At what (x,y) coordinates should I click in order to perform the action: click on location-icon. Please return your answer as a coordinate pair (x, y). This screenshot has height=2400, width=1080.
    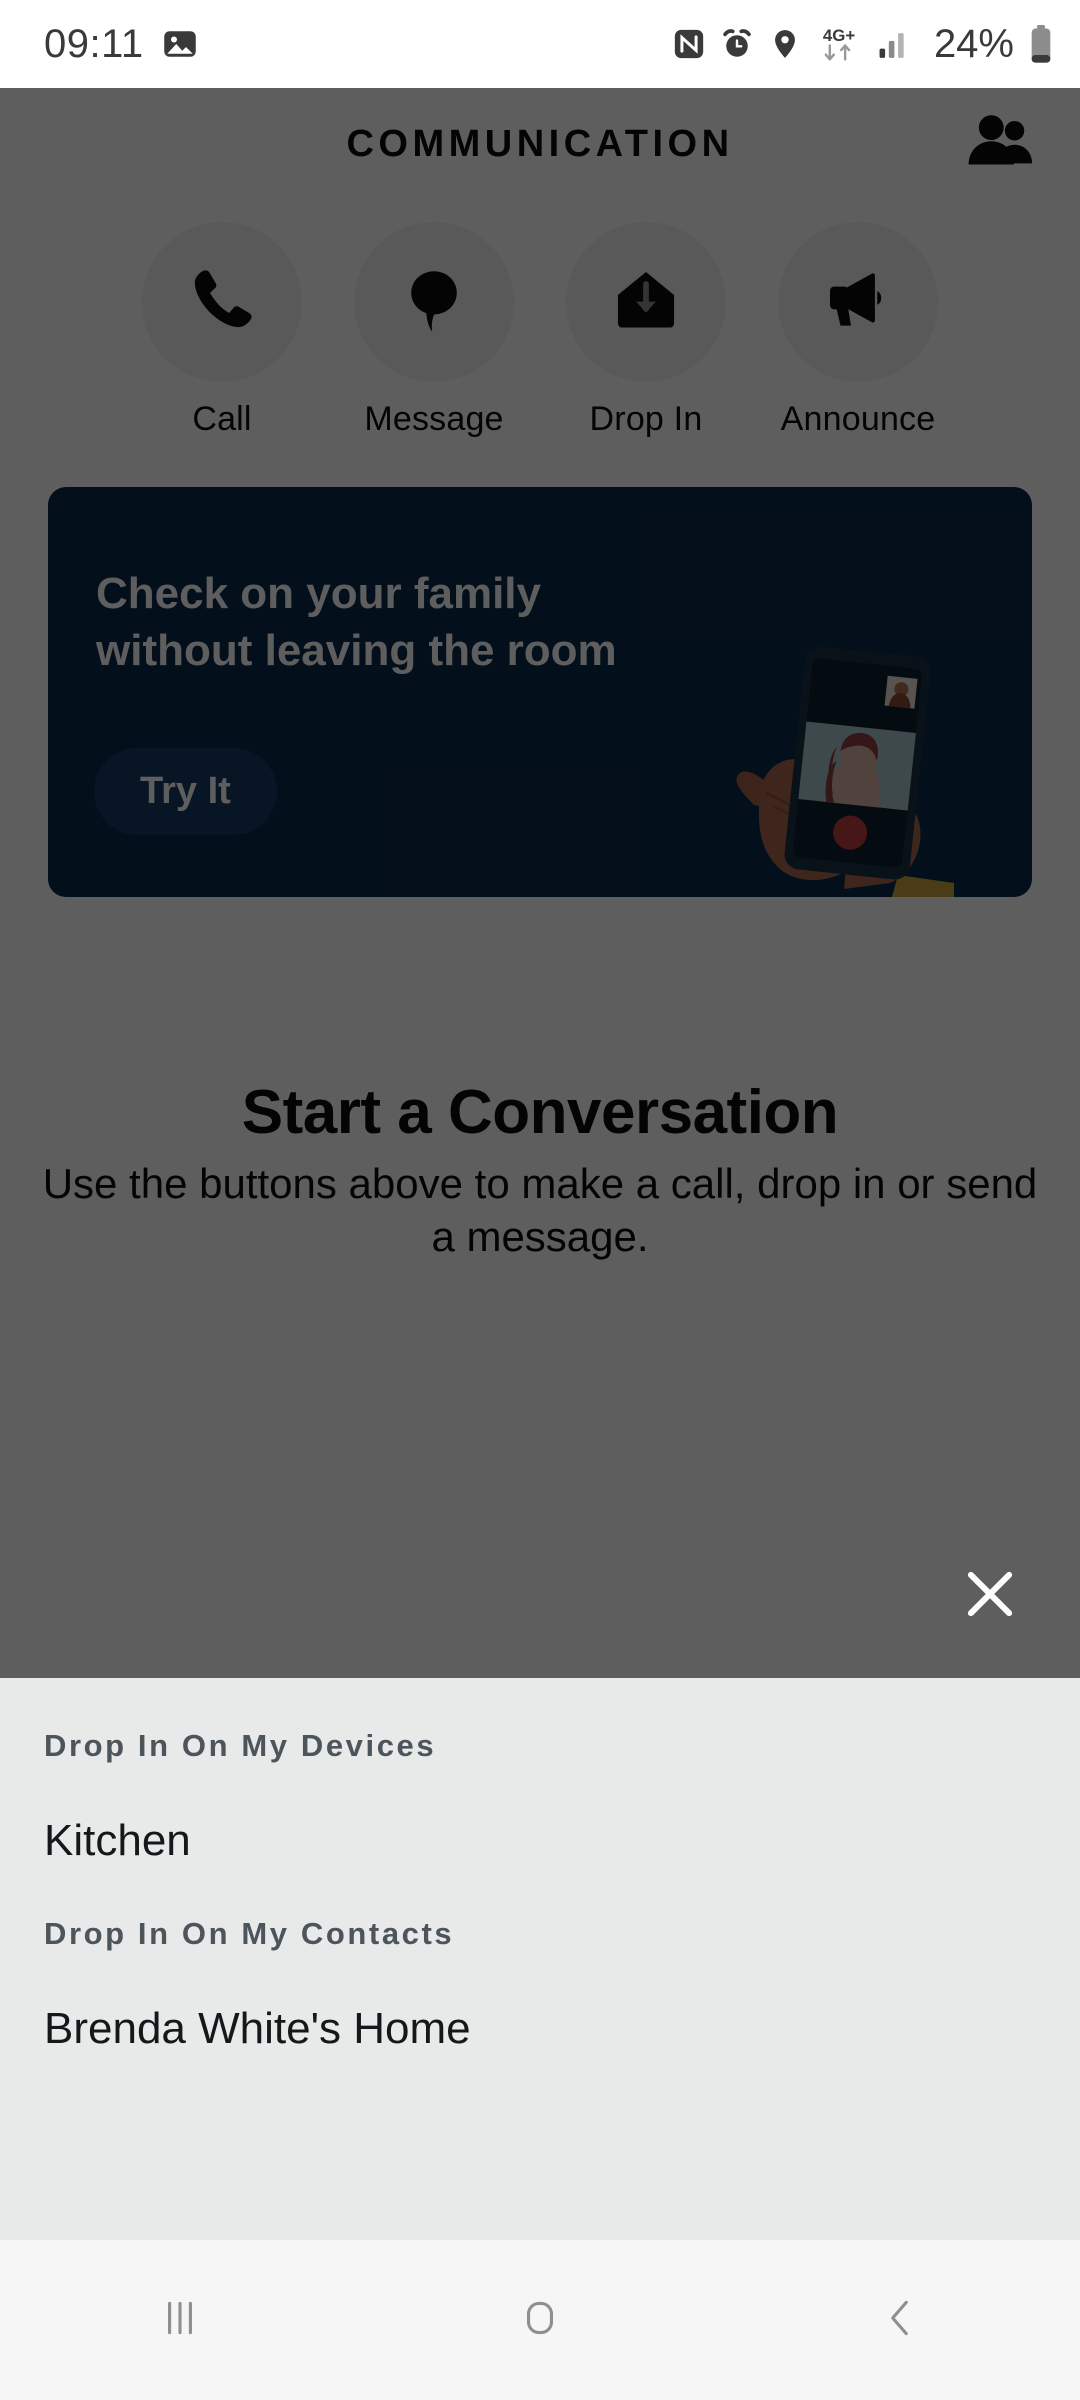
    Looking at the image, I should click on (785, 44).